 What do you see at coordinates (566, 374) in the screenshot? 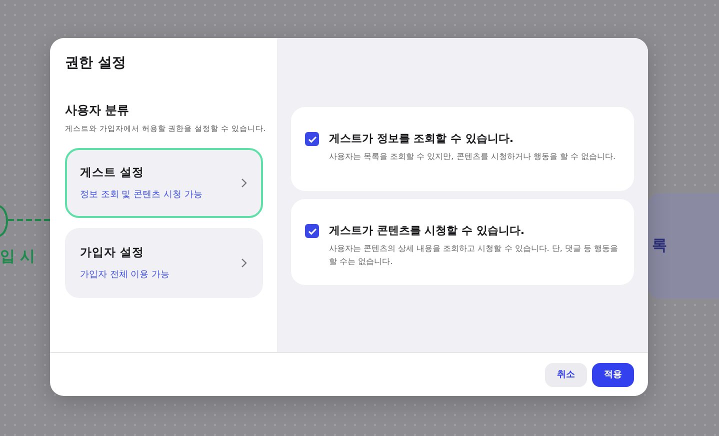
I see `cancel-button: 취소` at bounding box center [566, 374].